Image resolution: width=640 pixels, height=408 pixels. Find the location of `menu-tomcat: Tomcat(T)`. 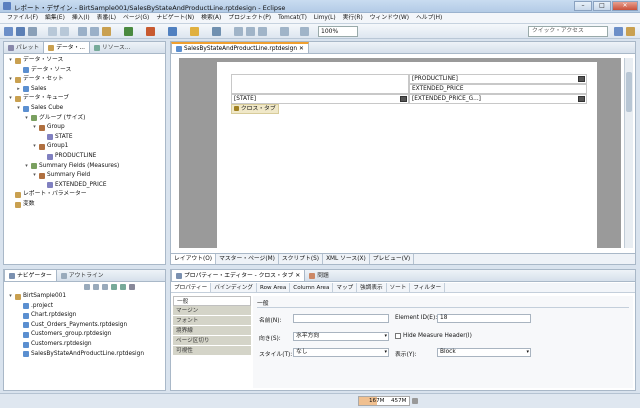

menu-tomcat: Tomcat(T) is located at coordinates (292, 18).